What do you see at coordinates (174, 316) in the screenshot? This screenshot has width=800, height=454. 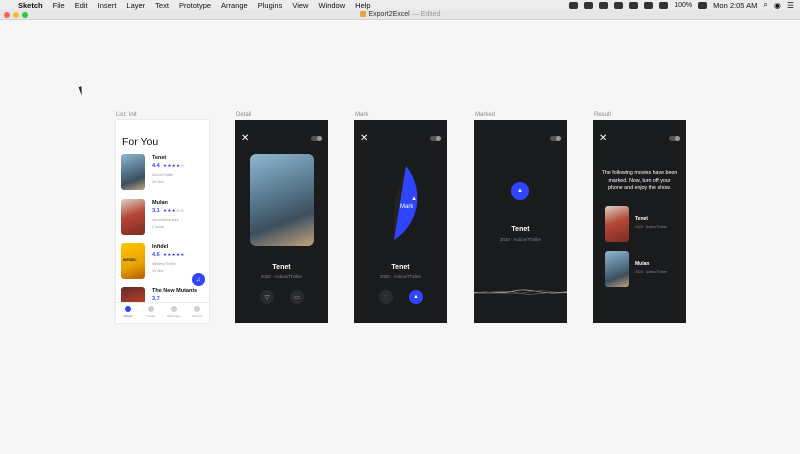 I see `tab-label: Discussion` at bounding box center [174, 316].